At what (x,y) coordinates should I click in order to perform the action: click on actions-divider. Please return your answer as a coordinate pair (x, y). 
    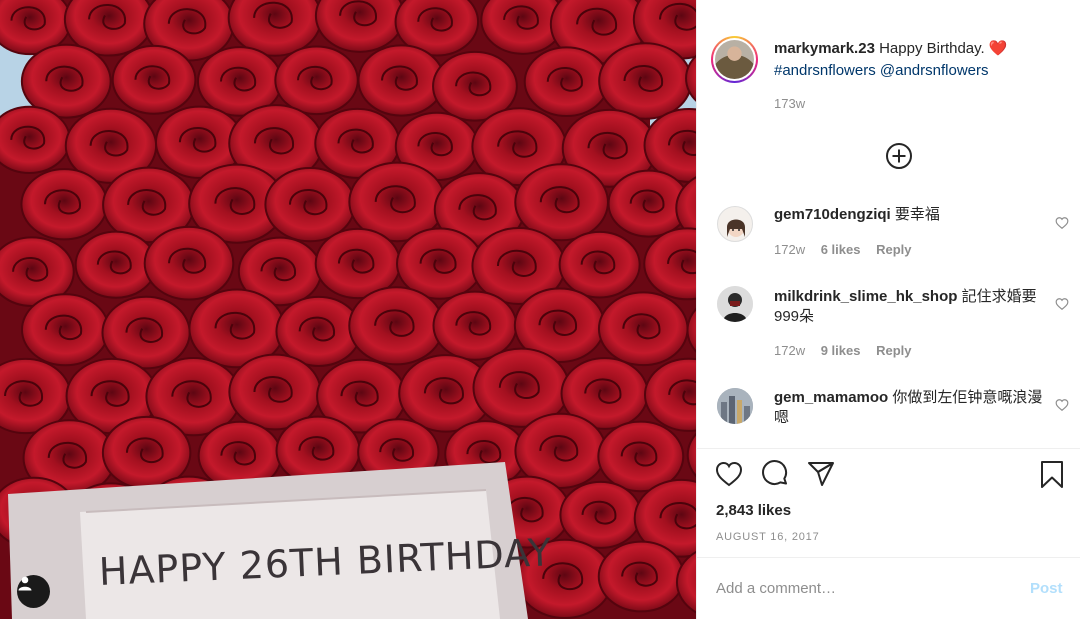
    Looking at the image, I should click on (888, 448).